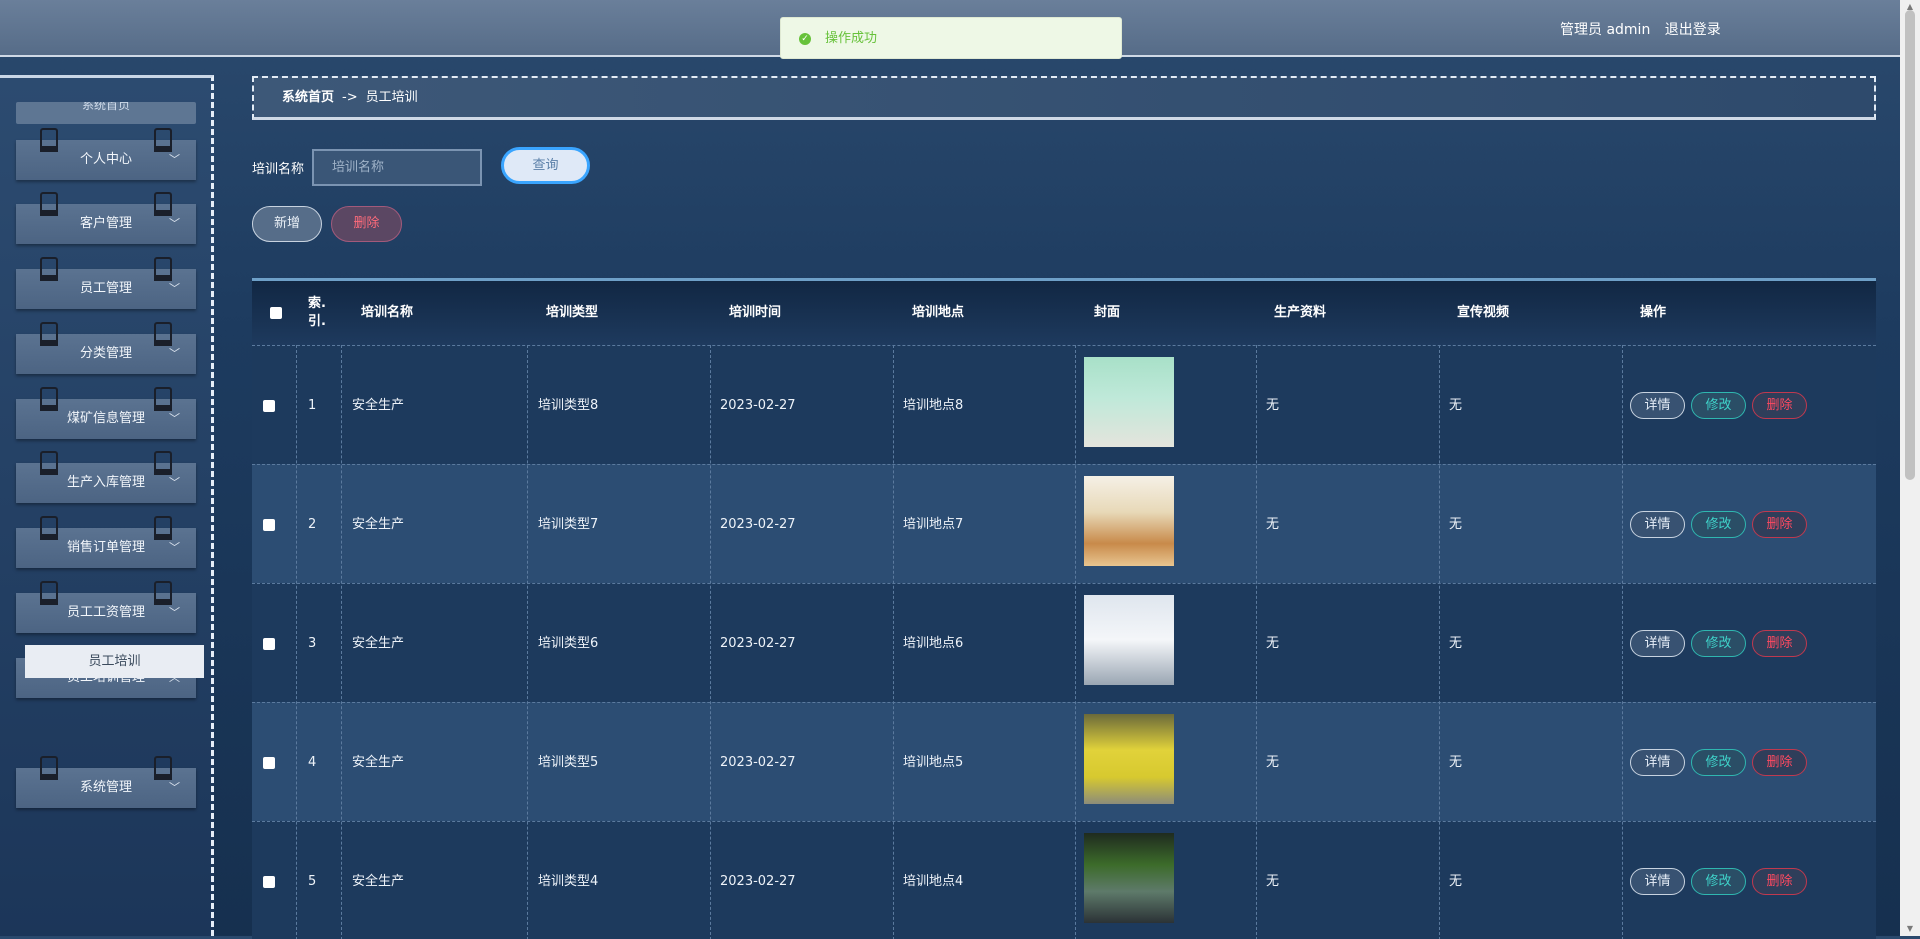 The width and height of the screenshot is (1920, 939). I want to click on sidebar-item-employee: 员工管理 ﹀, so click(106, 283).